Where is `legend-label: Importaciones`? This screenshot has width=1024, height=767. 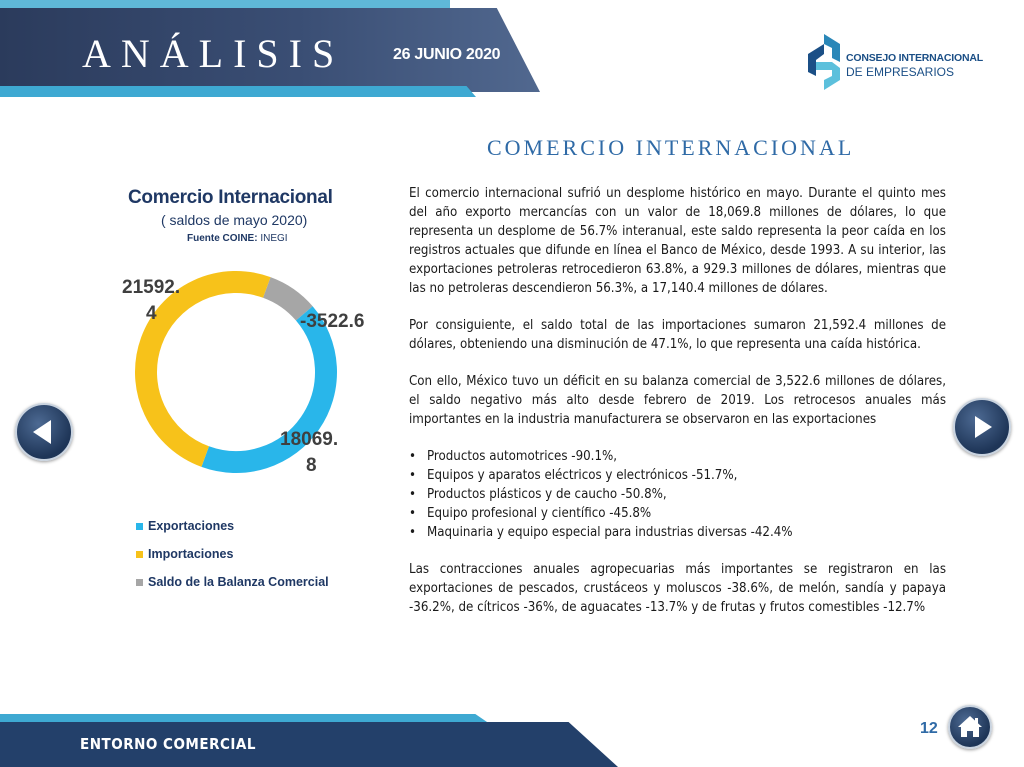
legend-label: Importaciones is located at coordinates (191, 554).